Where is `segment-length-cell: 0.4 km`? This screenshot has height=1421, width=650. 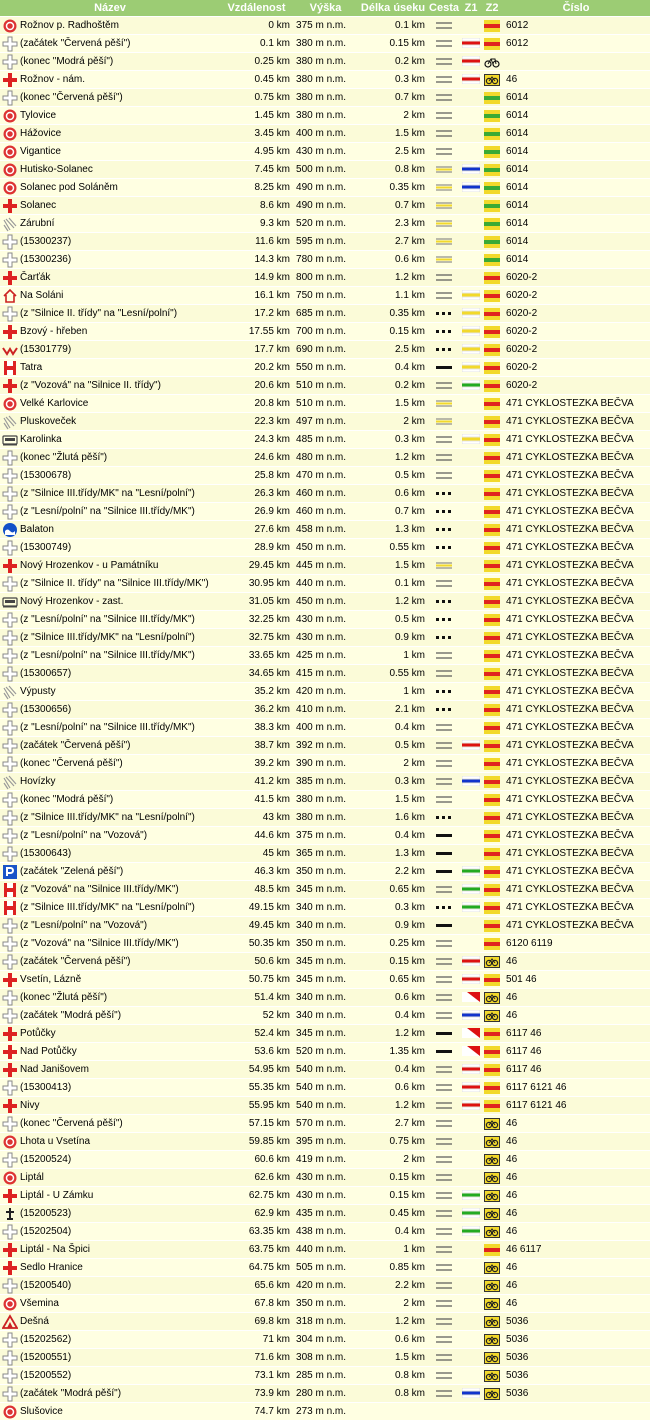 segment-length-cell: 0.4 km is located at coordinates (393, 728).